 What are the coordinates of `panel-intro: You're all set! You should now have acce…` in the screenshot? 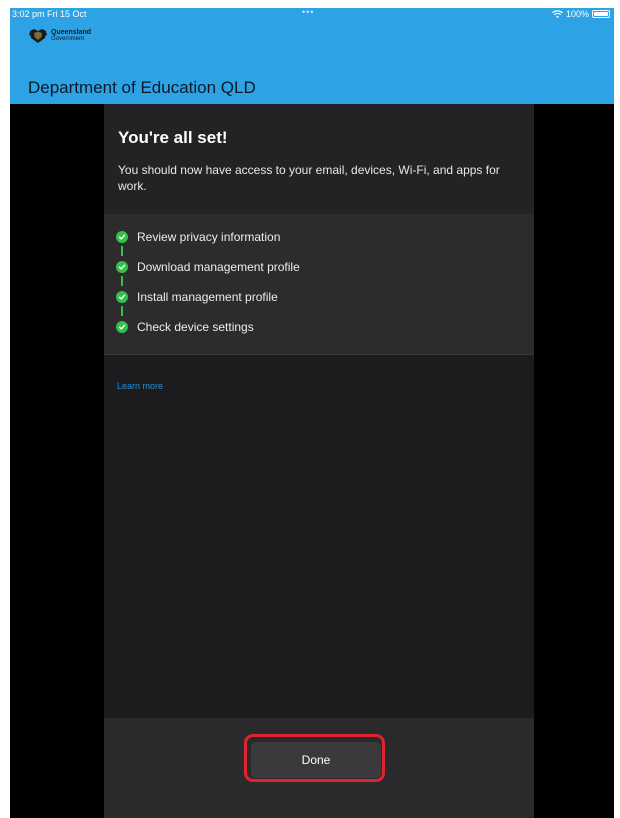 It's located at (319, 159).